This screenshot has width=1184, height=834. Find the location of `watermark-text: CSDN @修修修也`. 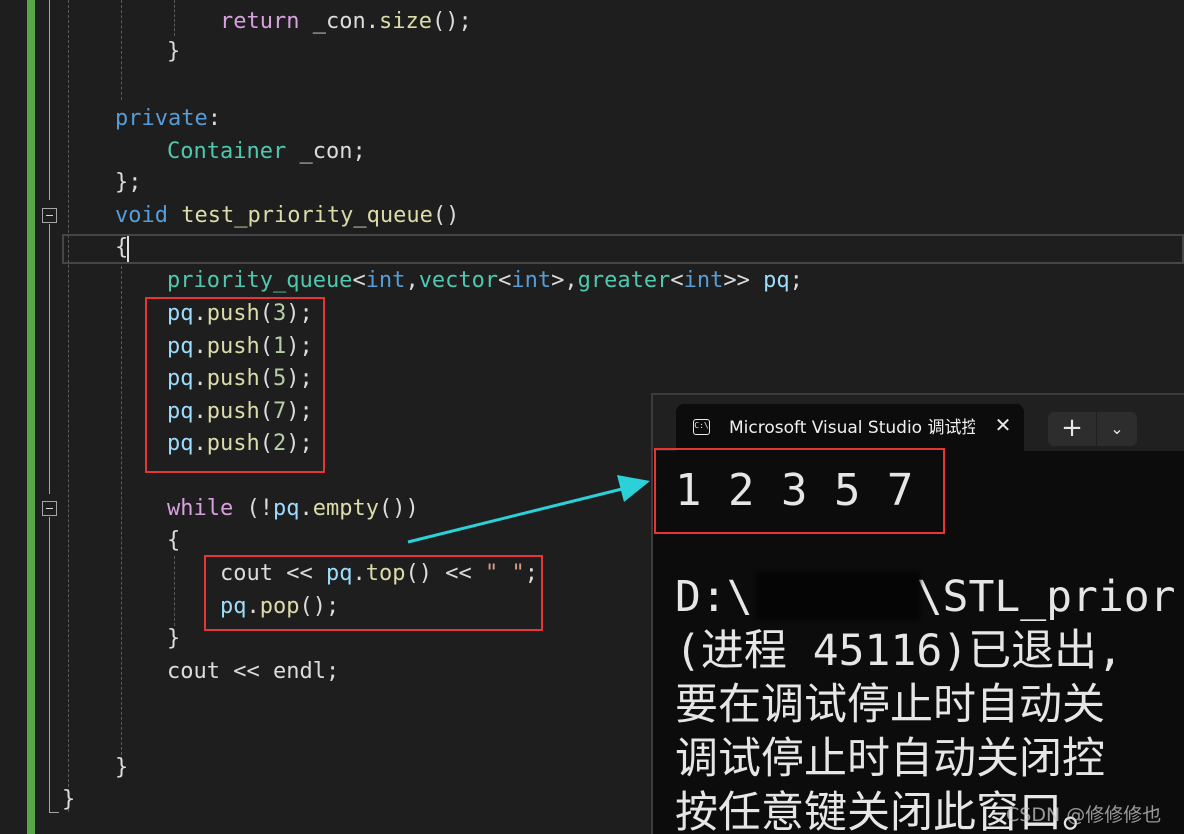

watermark-text: CSDN @修修修也 is located at coordinates (1084, 815).